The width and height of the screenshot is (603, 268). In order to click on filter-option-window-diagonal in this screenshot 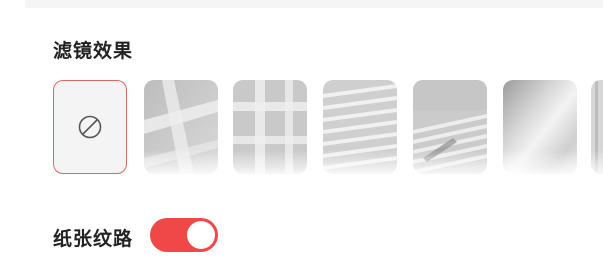, I will do `click(181, 127)`.